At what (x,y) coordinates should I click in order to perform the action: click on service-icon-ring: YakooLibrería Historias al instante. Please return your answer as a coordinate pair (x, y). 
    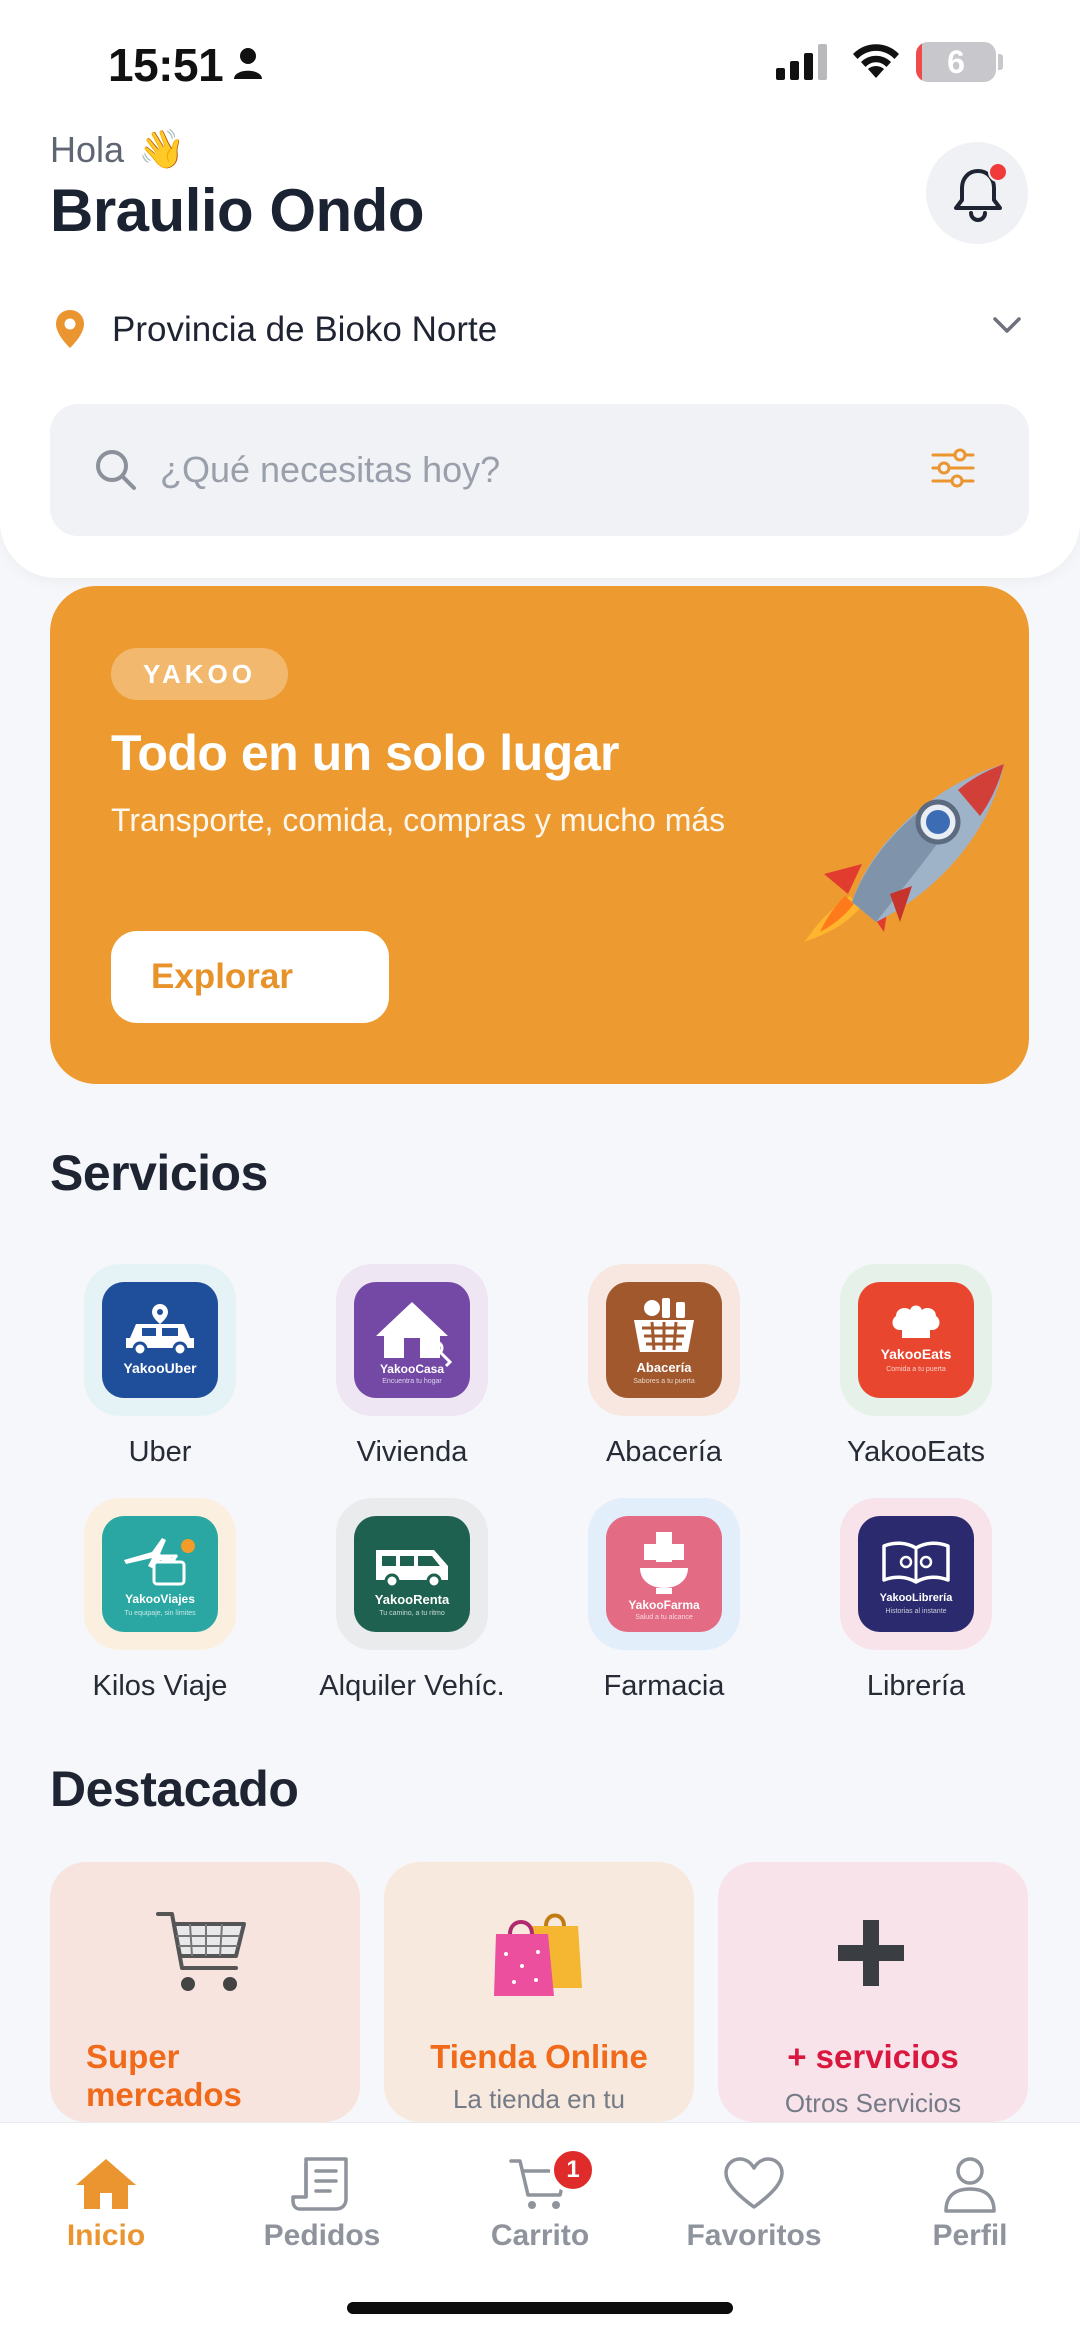
    Looking at the image, I should click on (916, 1574).